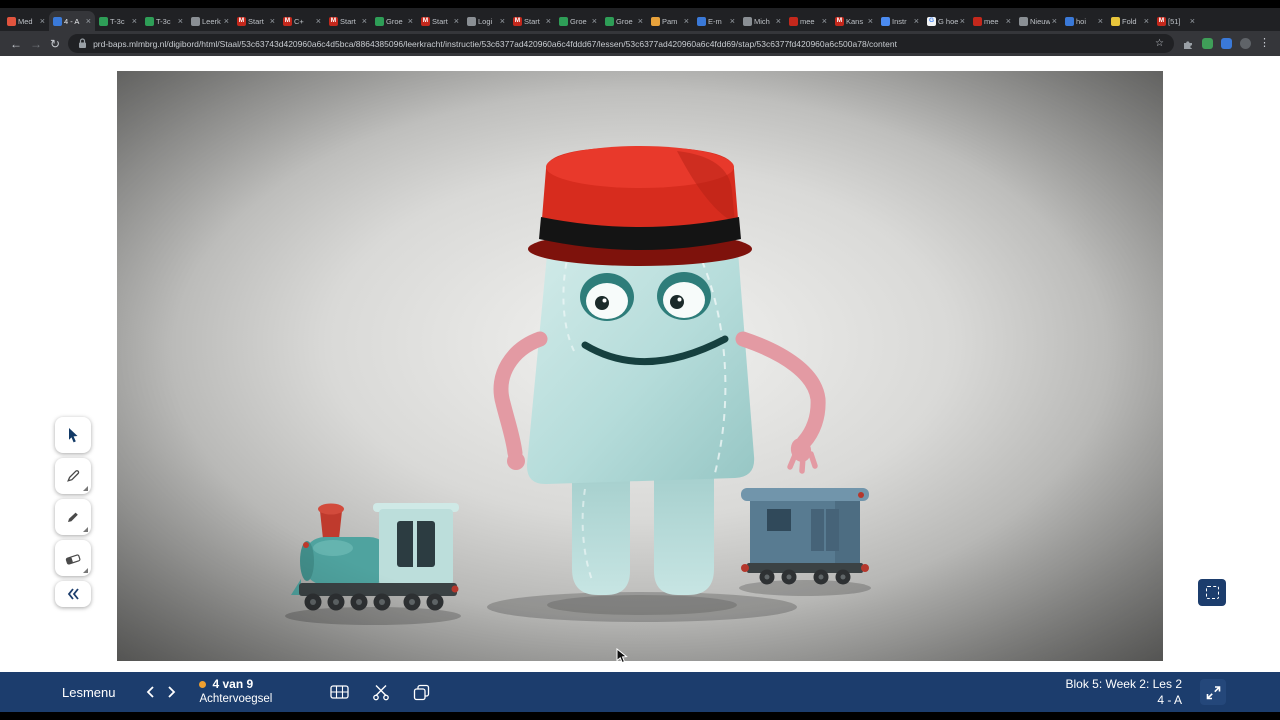 The image size is (1280, 720). I want to click on browser-tab: Pam ×, so click(670, 21).